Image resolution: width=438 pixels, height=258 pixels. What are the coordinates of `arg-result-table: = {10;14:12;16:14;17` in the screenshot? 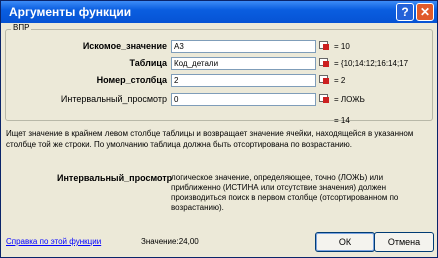 It's located at (371, 63).